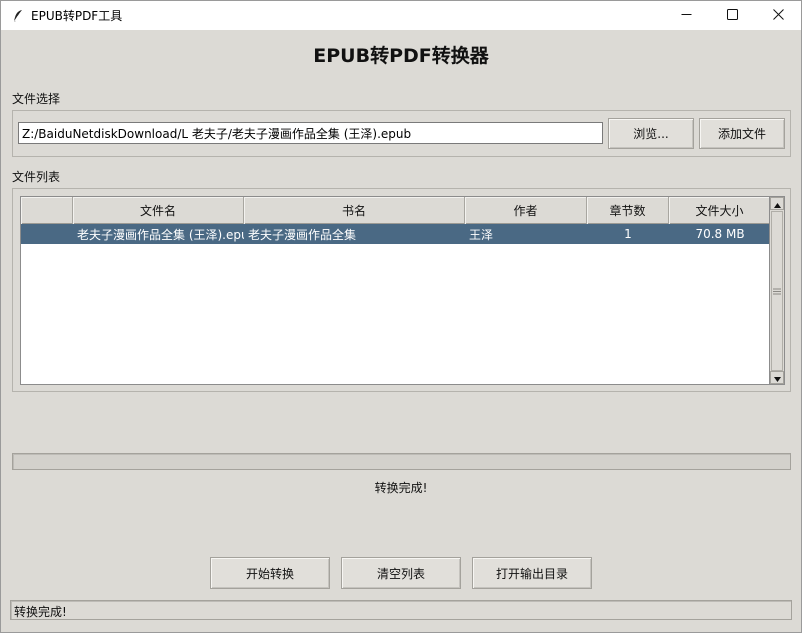  What do you see at coordinates (18, 16) in the screenshot?
I see `feather-icon` at bounding box center [18, 16].